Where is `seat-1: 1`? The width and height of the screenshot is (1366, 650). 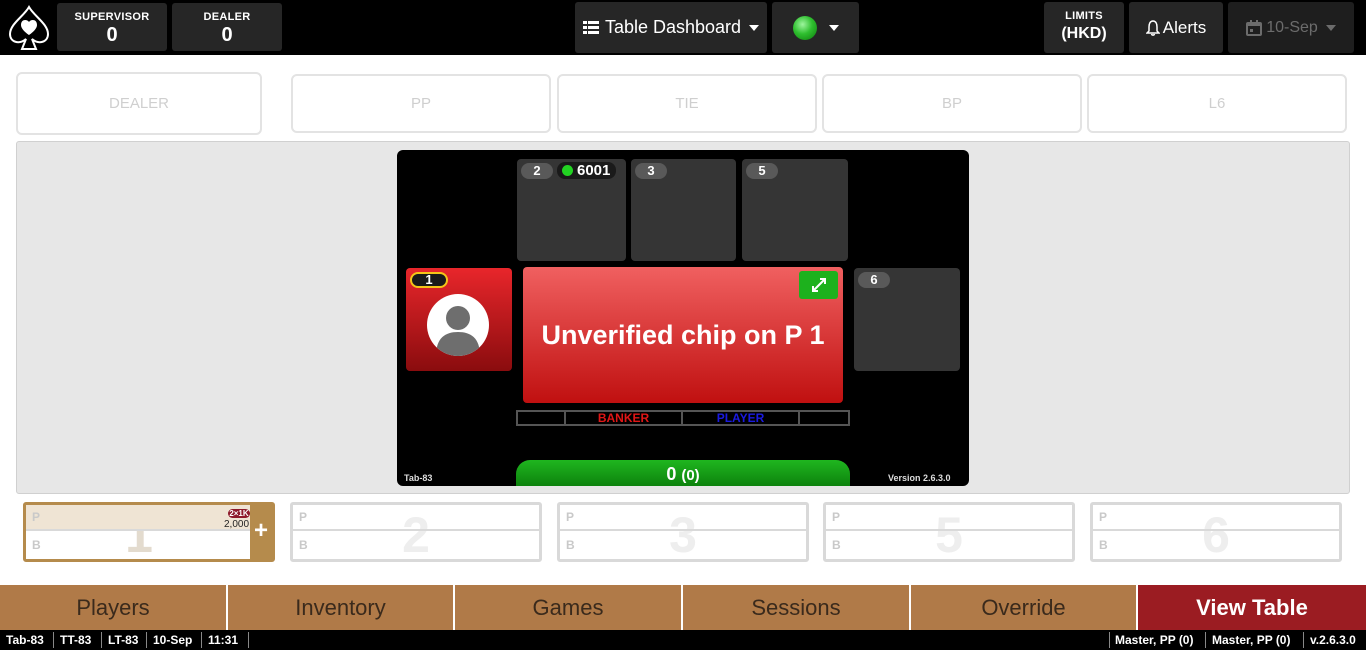
seat-1: 1 is located at coordinates (459, 319).